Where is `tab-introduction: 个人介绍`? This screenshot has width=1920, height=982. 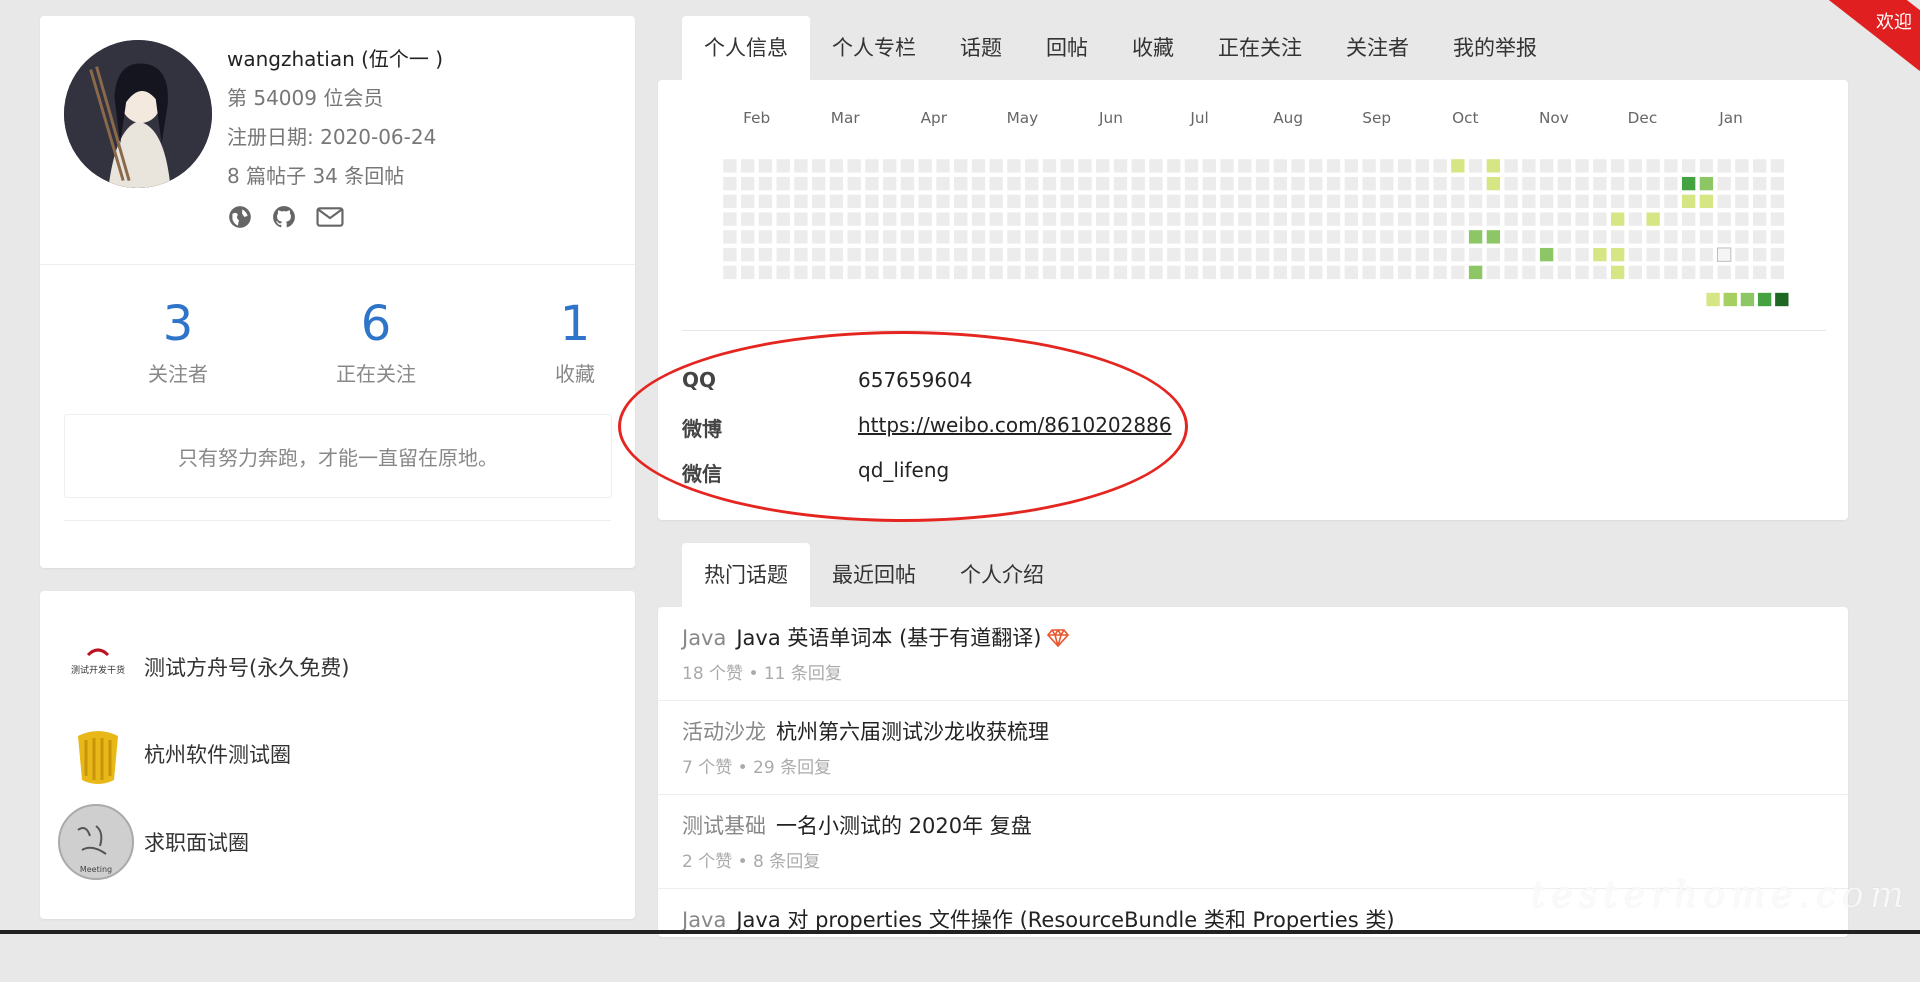 tab-introduction: 个人介绍 is located at coordinates (1002, 575).